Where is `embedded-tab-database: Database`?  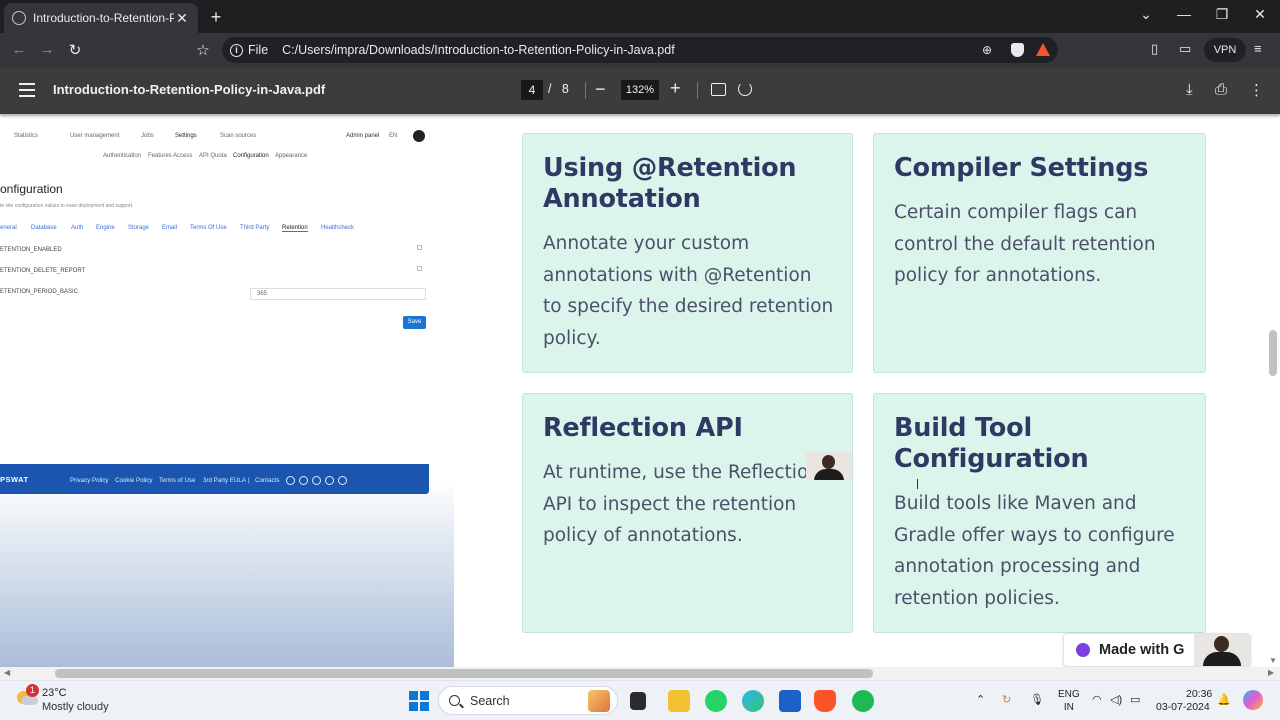
embedded-tab-database: Database is located at coordinates (44, 228).